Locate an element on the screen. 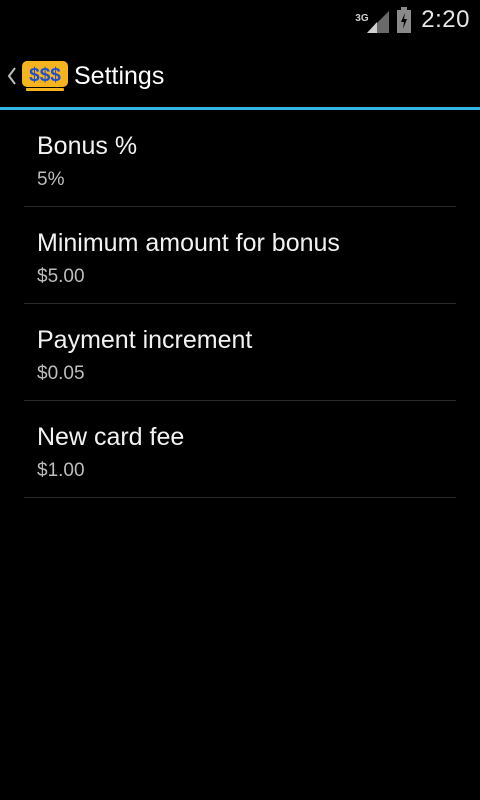 The height and width of the screenshot is (800, 480). preference-minimum-amount: Minimum amount for bonus $5.00 is located at coordinates (240, 255).